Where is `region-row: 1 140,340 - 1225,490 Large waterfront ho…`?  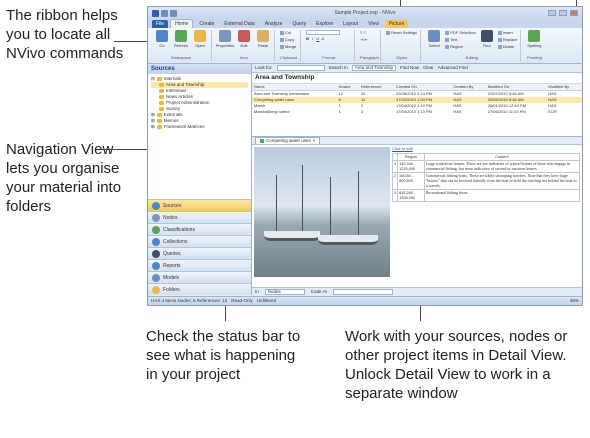
region-row: 1 140,340 - 1225,490 Large waterfront ho… is located at coordinates (486, 167).